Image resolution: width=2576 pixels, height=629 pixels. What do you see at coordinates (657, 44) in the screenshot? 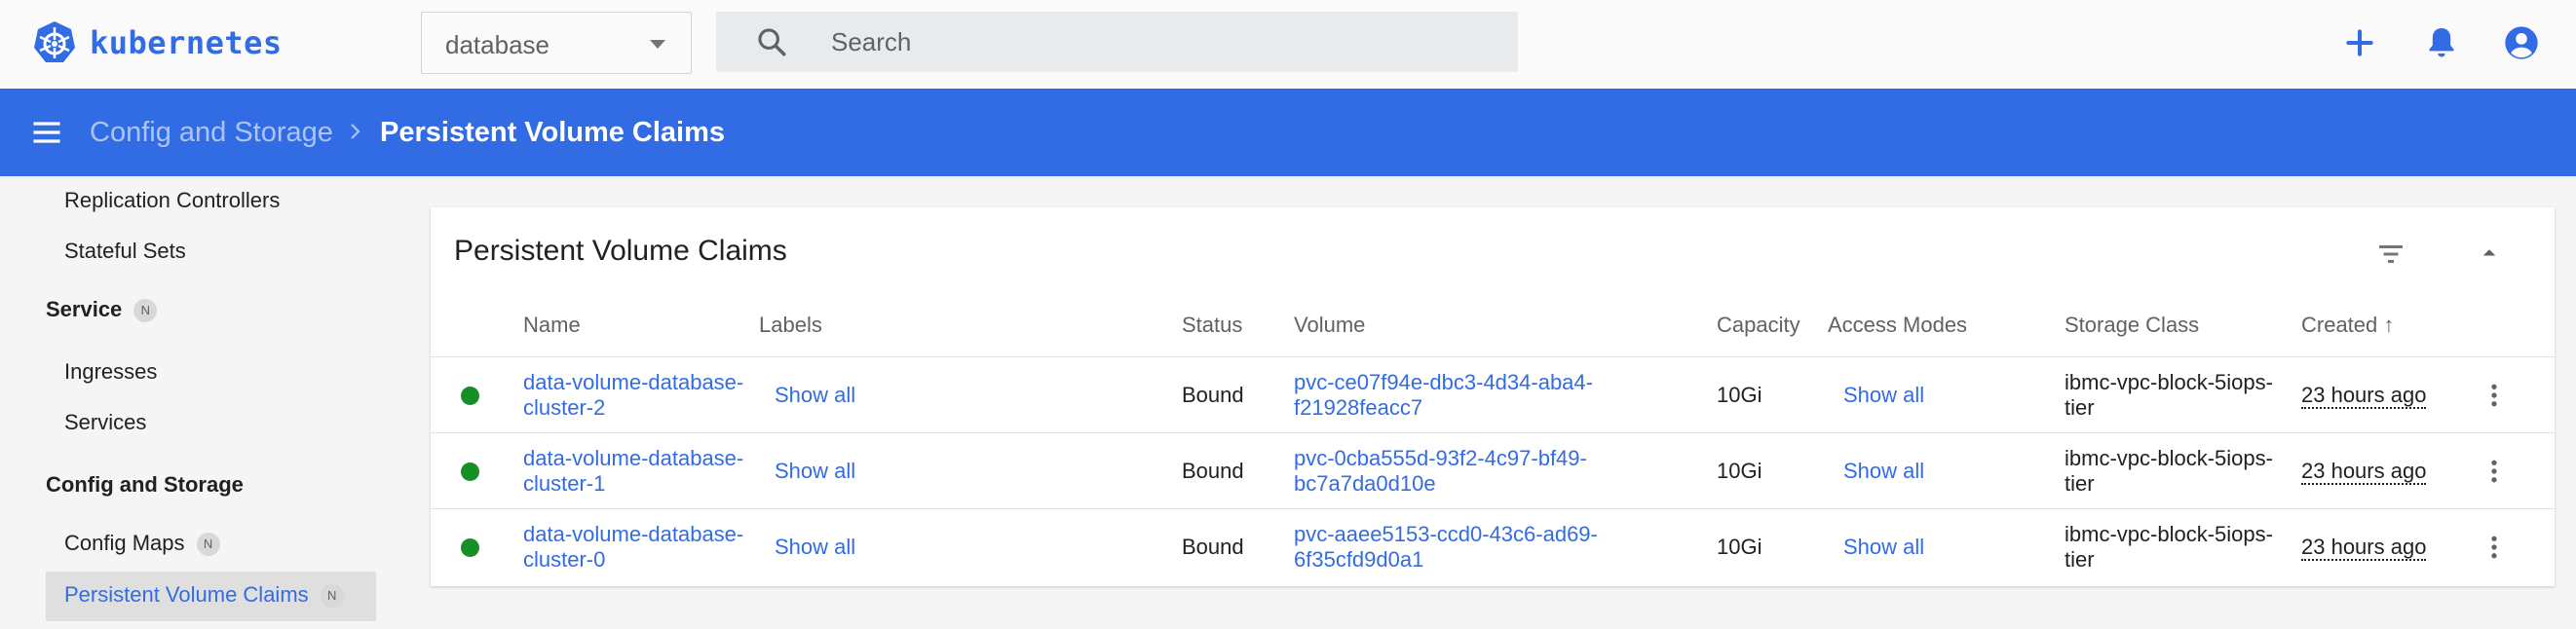
I see `chevron-down-icon` at bounding box center [657, 44].